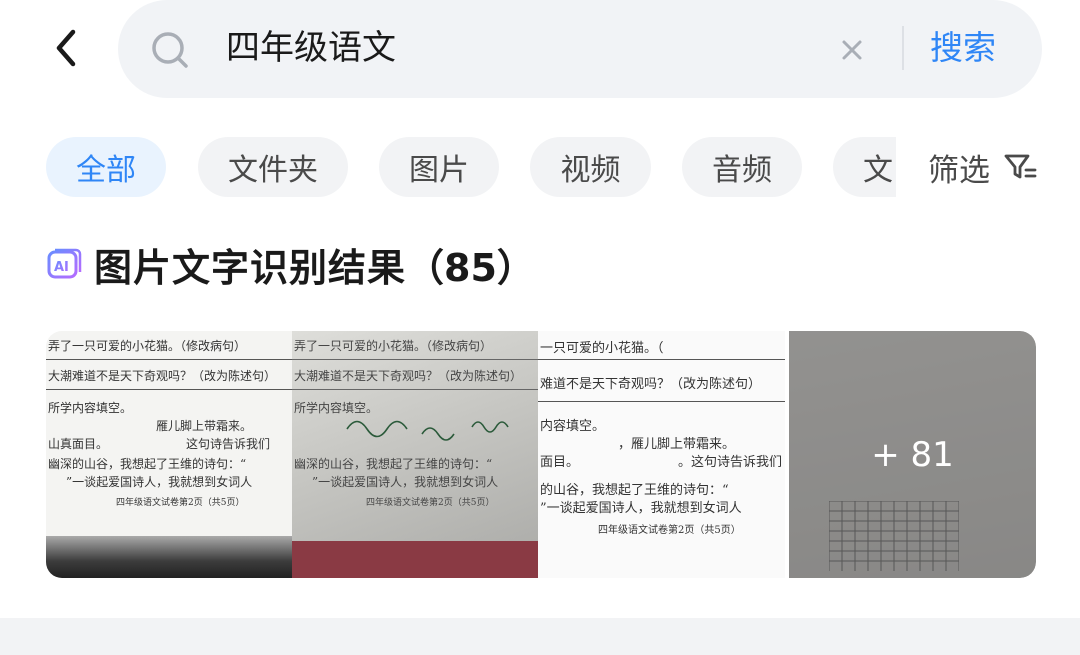  Describe the element at coordinates (730, 462) in the screenshot. I see `thumb-text: 。这句诗告诉我们` at that location.